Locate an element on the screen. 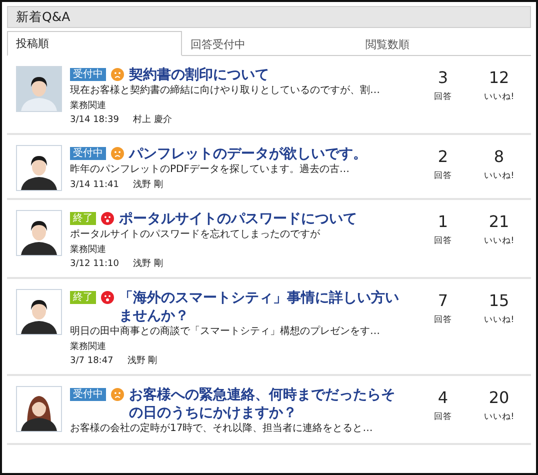 Image resolution: width=538 pixels, height=475 pixels. post-date: 3/14 18:39 is located at coordinates (95, 120).